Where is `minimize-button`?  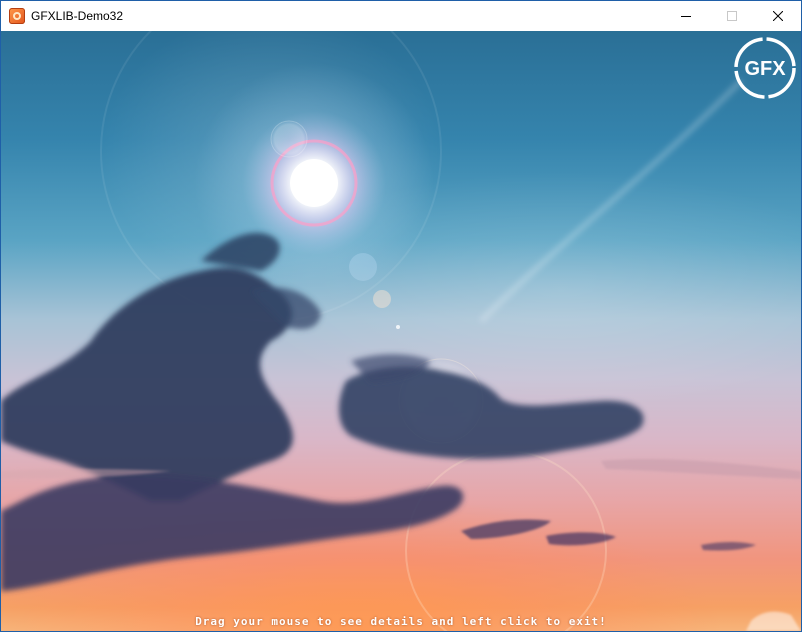
minimize-button is located at coordinates (686, 16).